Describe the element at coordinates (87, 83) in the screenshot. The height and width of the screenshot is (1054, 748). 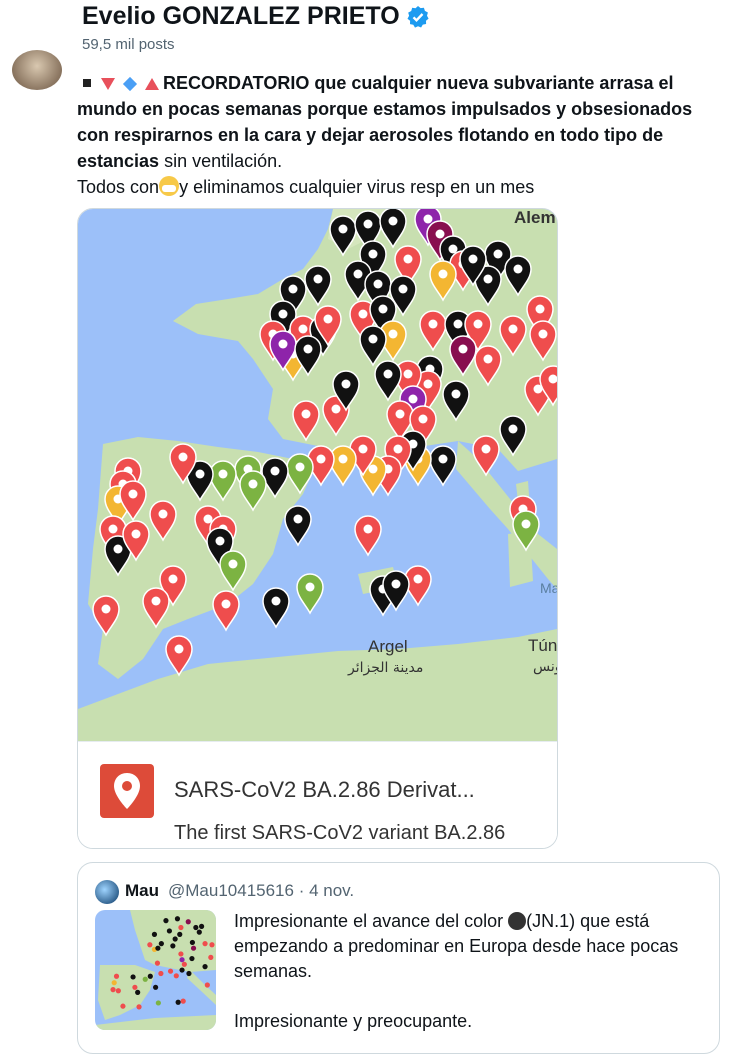
I see `black-square-emoji-icon` at that location.